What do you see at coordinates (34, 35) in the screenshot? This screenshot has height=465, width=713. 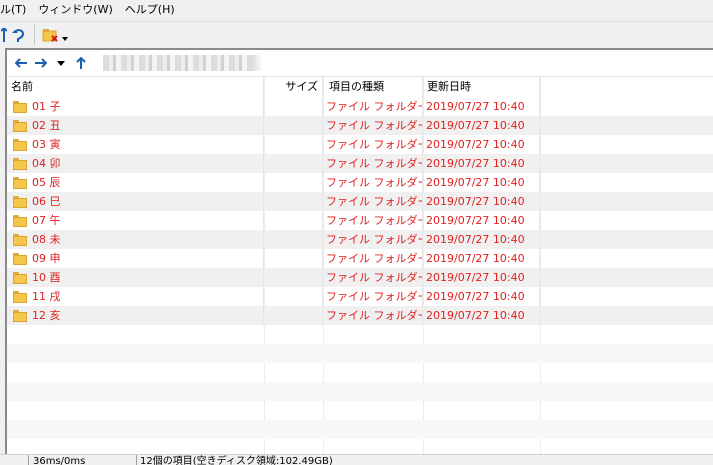 I see `toolbar-separator` at bounding box center [34, 35].